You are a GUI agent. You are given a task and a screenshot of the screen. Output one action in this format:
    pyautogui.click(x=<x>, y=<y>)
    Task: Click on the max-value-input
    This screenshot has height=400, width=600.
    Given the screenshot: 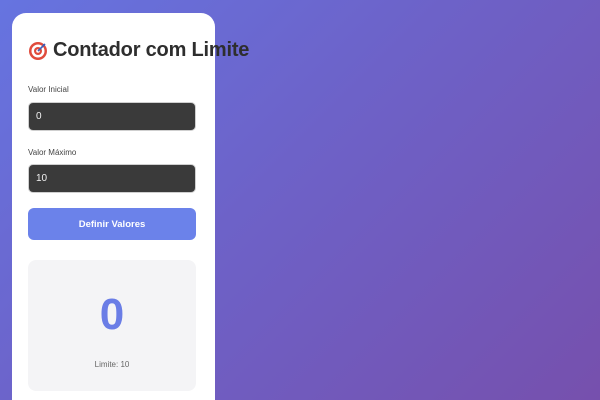 What is the action you would take?
    pyautogui.click(x=112, y=178)
    